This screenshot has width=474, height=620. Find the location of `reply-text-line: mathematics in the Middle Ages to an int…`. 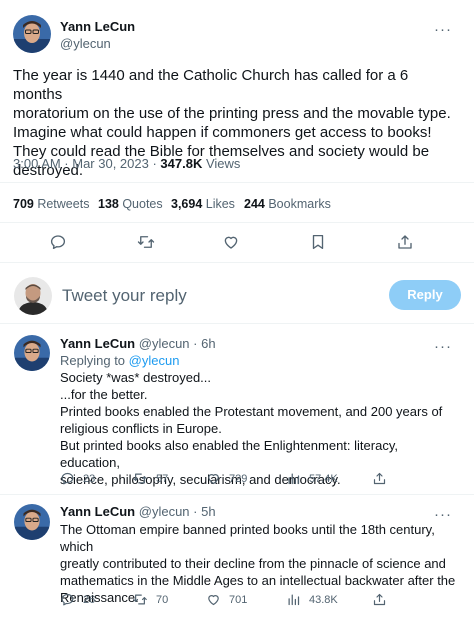

reply-text-line: mathematics in the Middle Ages to an int… is located at coordinates (258, 580).